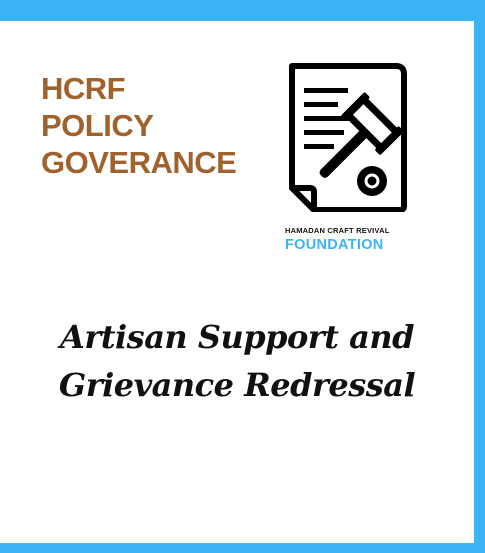  I want to click on organization-name-line-1: HAMADAN CRAFT REVIVAL, so click(337, 230).